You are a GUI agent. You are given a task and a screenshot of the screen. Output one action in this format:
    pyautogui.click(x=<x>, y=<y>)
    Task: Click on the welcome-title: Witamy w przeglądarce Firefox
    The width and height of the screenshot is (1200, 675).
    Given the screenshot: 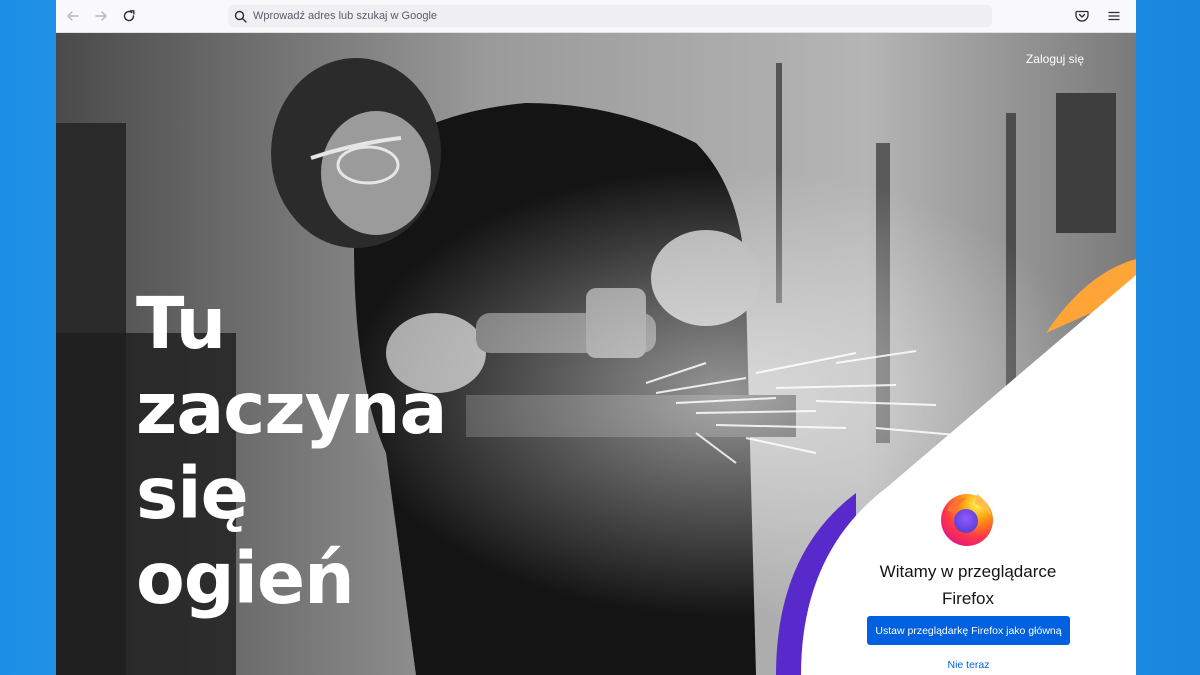 What is the action you would take?
    pyautogui.click(x=968, y=585)
    